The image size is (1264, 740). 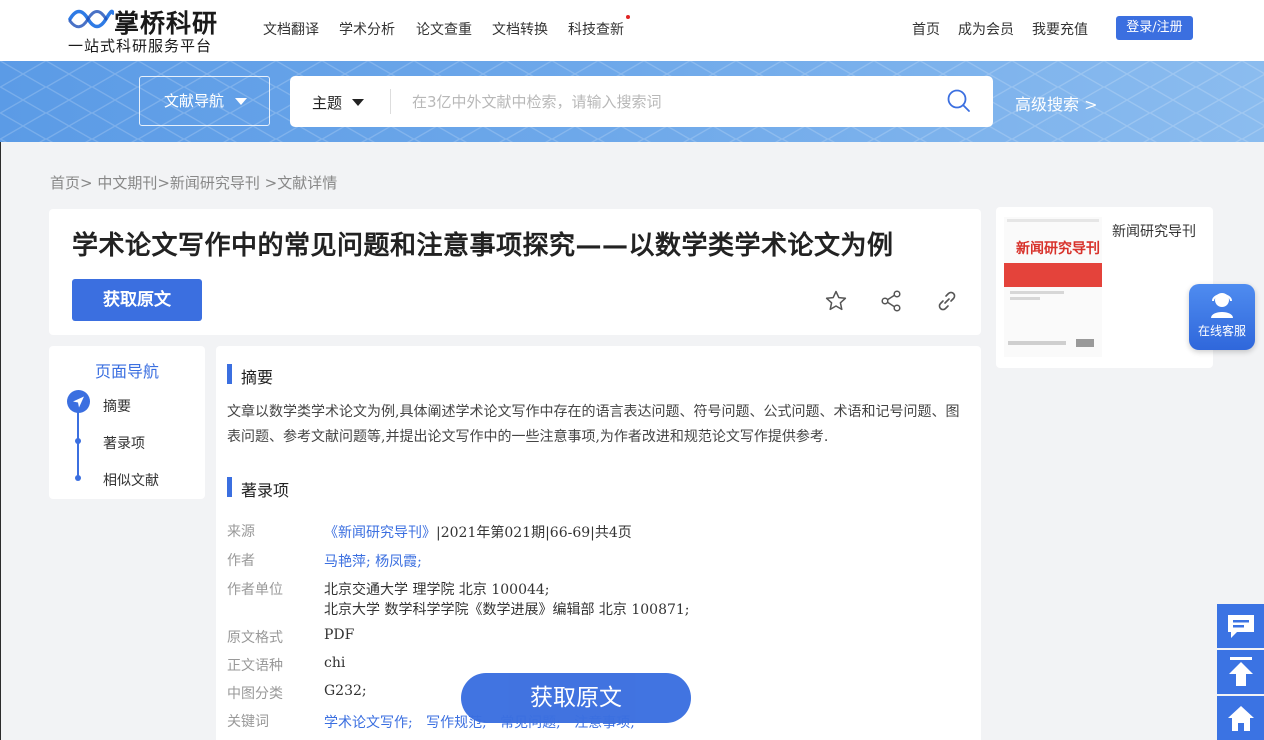 What do you see at coordinates (515, 272) in the screenshot?
I see `article-title-card: 学术论文写作中的常见问题和注意事项探究——以数学类学术论文为例 获取原文` at bounding box center [515, 272].